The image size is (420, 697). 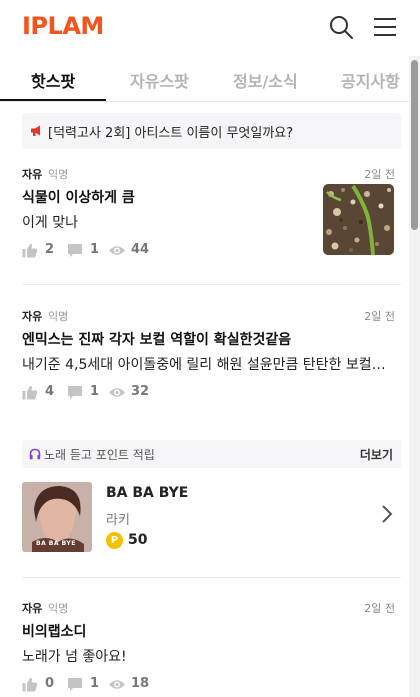 I want to click on post-thumbnail, so click(x=358, y=219).